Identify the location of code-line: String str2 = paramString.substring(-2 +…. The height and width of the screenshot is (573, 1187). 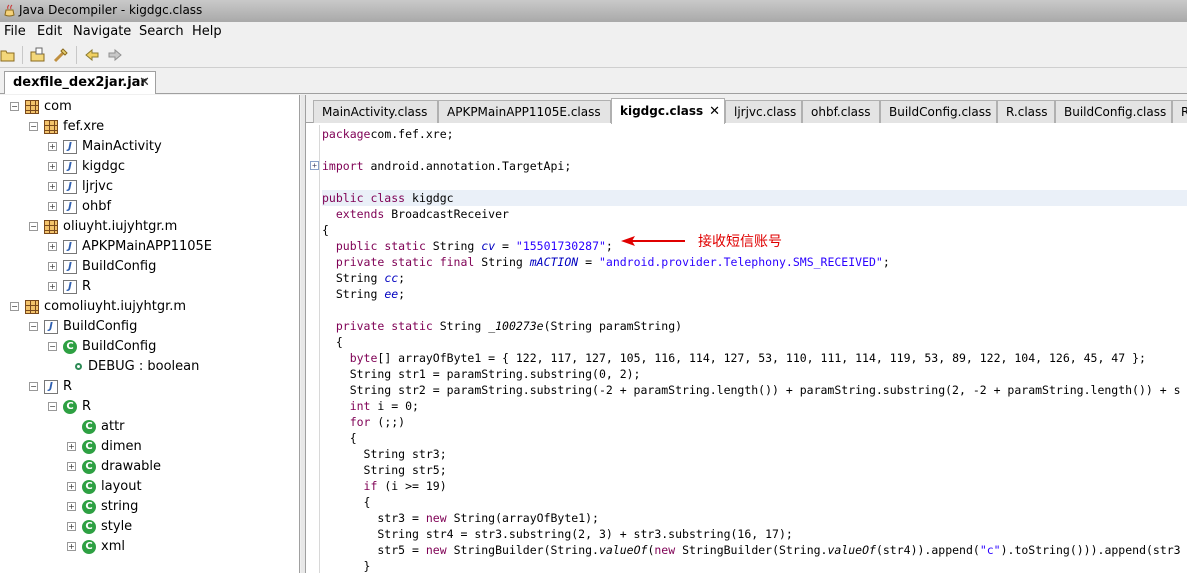
(751, 390).